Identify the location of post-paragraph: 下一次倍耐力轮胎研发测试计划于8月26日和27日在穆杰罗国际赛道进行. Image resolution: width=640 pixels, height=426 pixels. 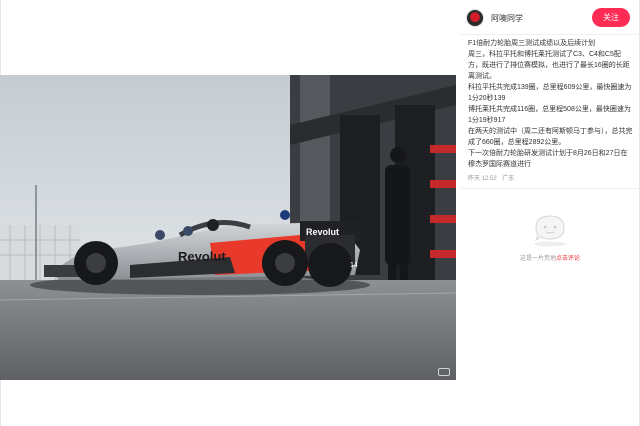
(548, 159).